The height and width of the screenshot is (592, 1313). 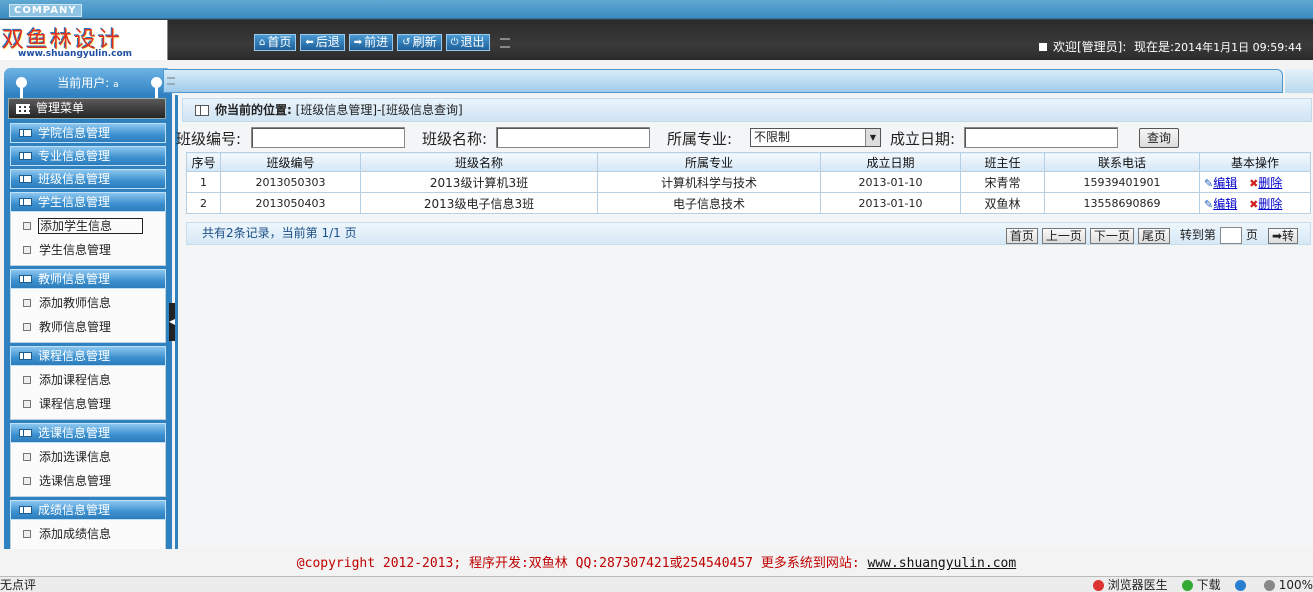 I want to click on logo-url: www.shuangyulin.com, so click(x=75, y=54).